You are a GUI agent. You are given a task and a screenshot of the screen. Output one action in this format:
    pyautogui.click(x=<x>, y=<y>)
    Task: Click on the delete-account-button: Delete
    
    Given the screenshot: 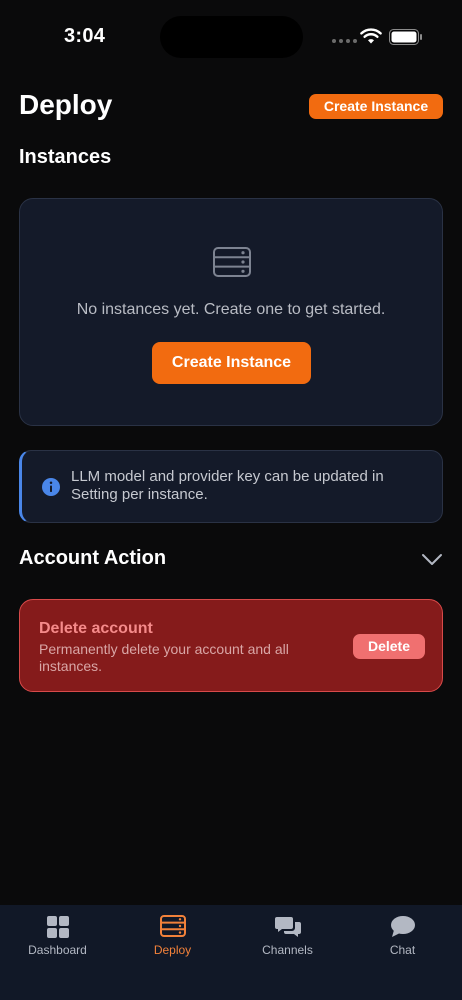 What is the action you would take?
    pyautogui.click(x=389, y=646)
    